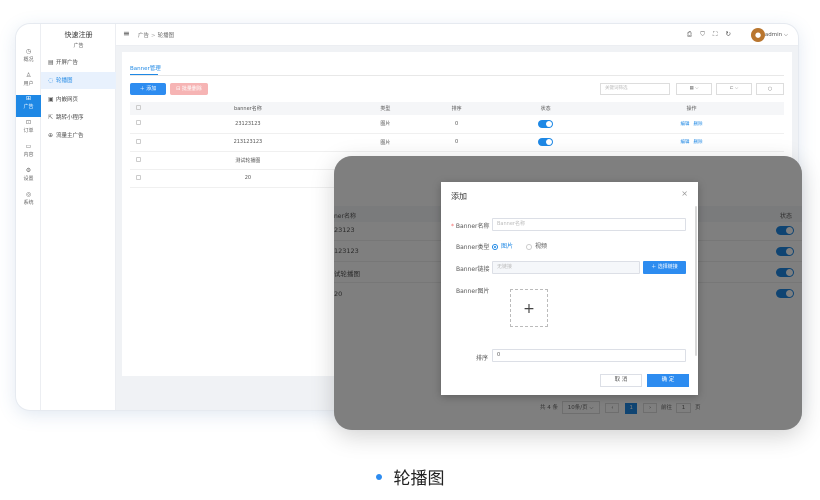  I want to click on subnav-splash-ad: ▤ 开屏广告, so click(78, 62).